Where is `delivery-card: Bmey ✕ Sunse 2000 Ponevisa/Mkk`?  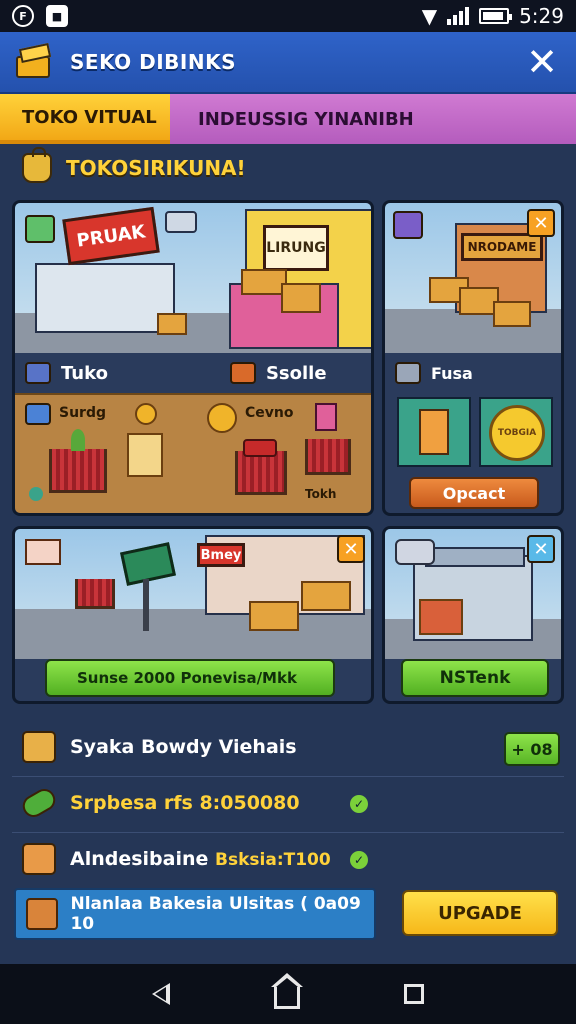 delivery-card: Bmey ✕ Sunse 2000 Ponevisa/Mkk is located at coordinates (193, 615).